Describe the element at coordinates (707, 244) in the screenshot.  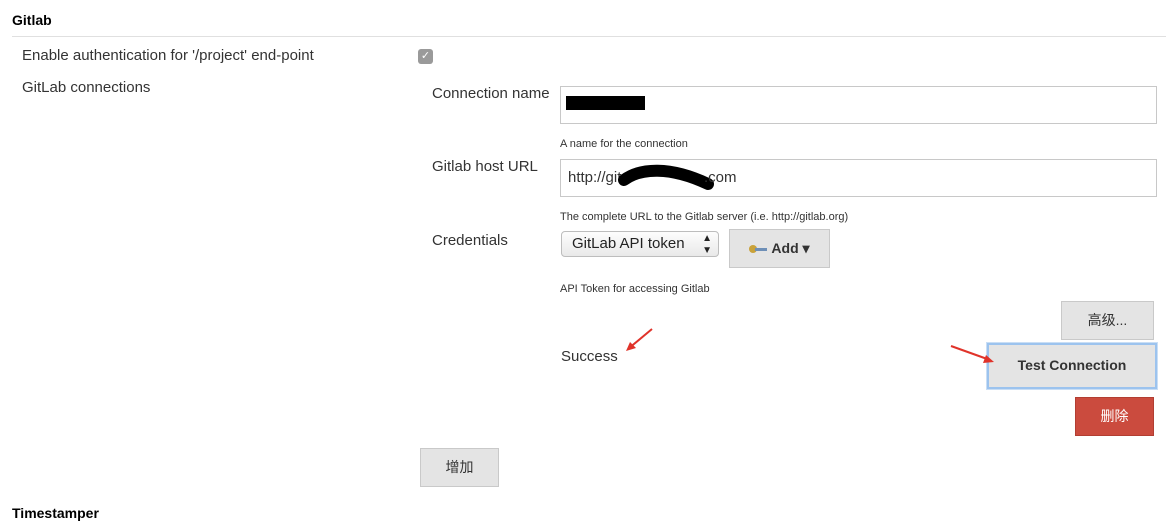
I see `select-arrows-icon: ▲ ▼` at that location.